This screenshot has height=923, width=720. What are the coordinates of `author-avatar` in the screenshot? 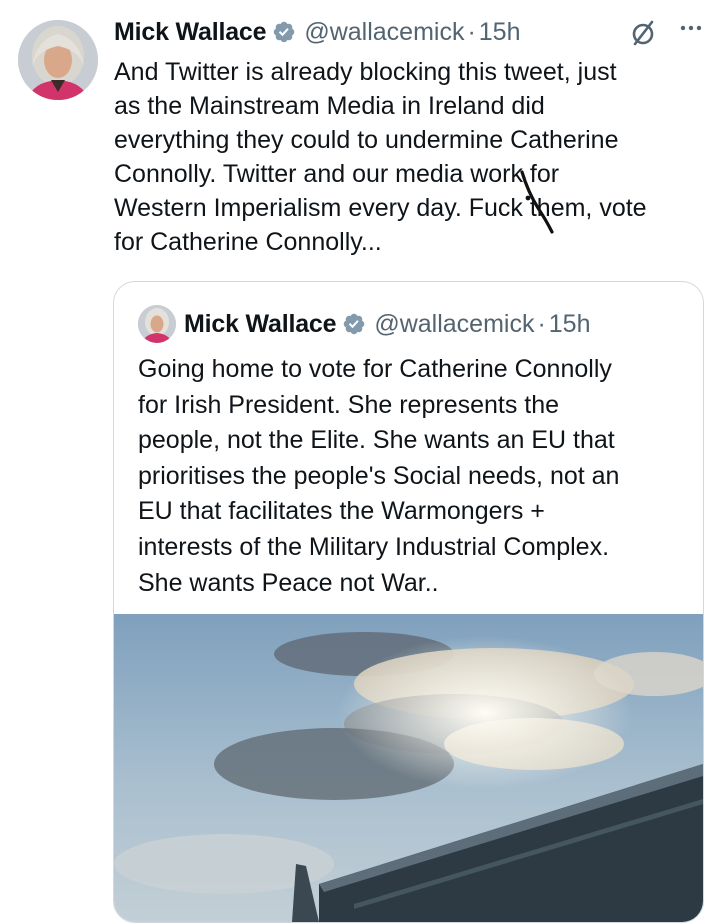 It's located at (58, 60).